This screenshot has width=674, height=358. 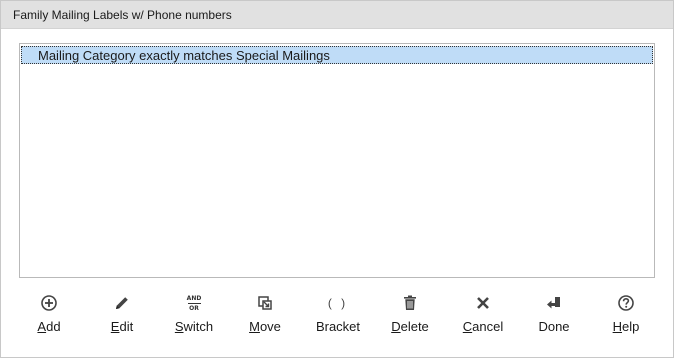 I want to click on delete-label: Delete, so click(x=410, y=326).